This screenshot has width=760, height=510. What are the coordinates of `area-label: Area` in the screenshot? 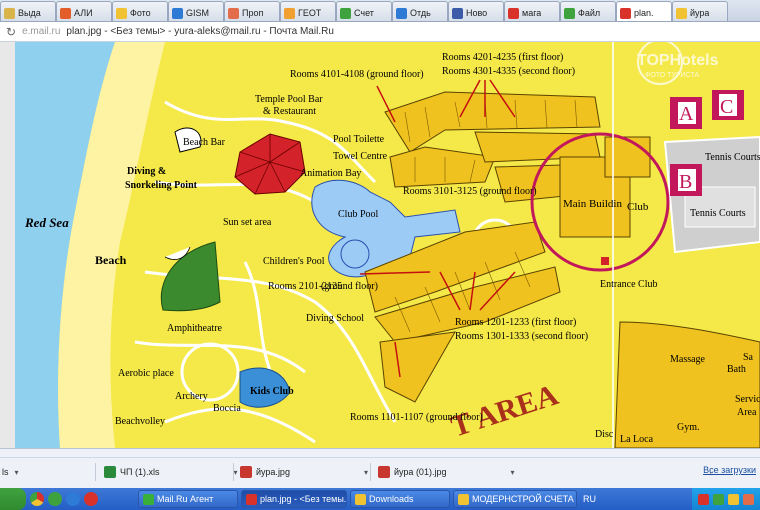 It's located at (747, 412).